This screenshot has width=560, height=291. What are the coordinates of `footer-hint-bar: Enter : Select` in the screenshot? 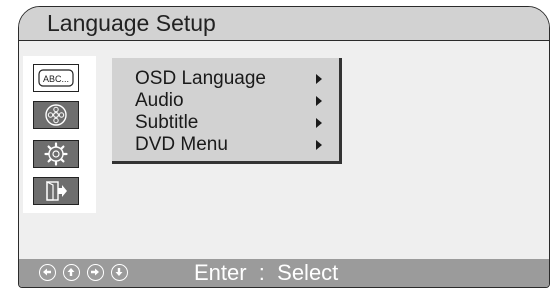 It's located at (284, 273).